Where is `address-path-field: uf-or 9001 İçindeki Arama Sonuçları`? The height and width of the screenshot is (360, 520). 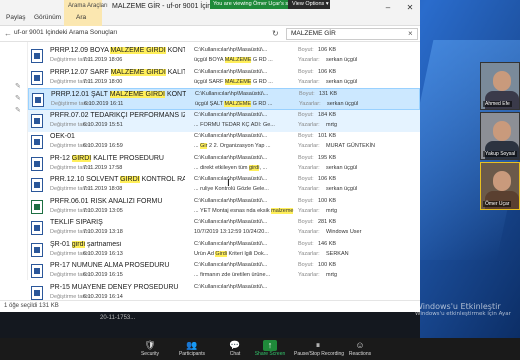 address-path-field: uf-or 9001 İçindeki Arama Sonuçları is located at coordinates (146, 34).